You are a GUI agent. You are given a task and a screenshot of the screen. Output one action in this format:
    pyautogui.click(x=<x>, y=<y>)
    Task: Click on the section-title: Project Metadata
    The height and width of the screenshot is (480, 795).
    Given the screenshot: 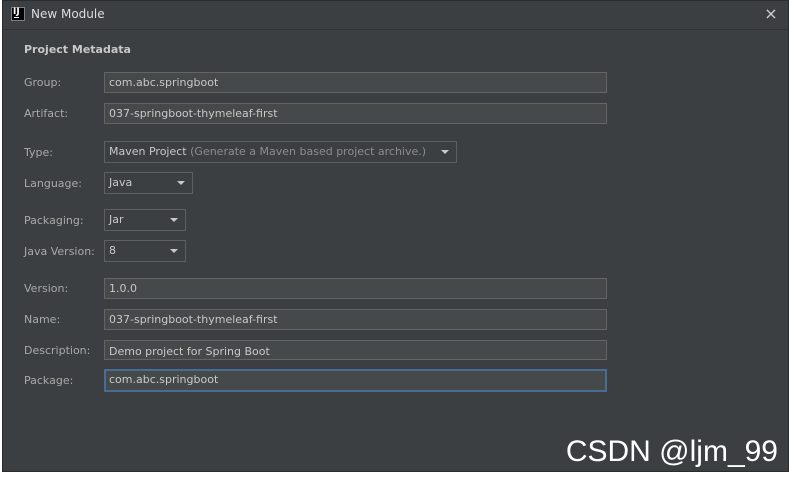 What is the action you would take?
    pyautogui.click(x=77, y=49)
    